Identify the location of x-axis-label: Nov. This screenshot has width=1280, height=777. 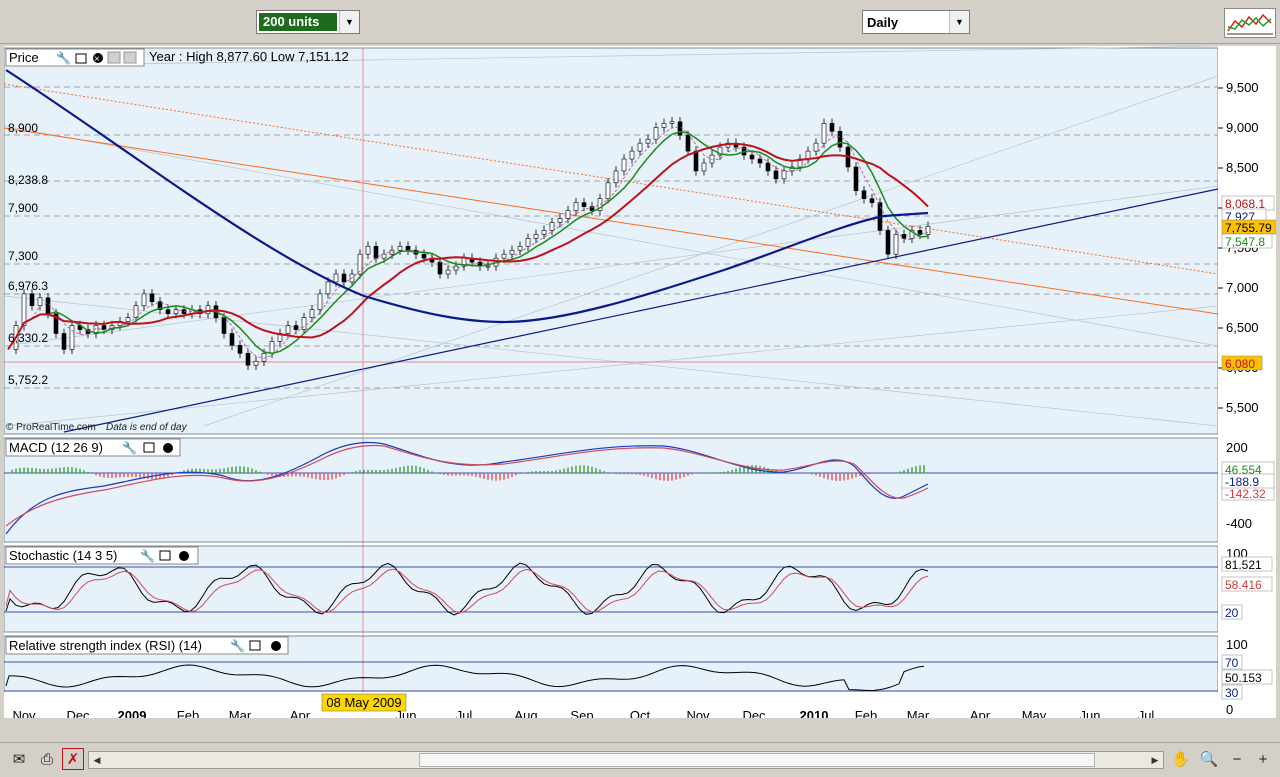
(698, 713).